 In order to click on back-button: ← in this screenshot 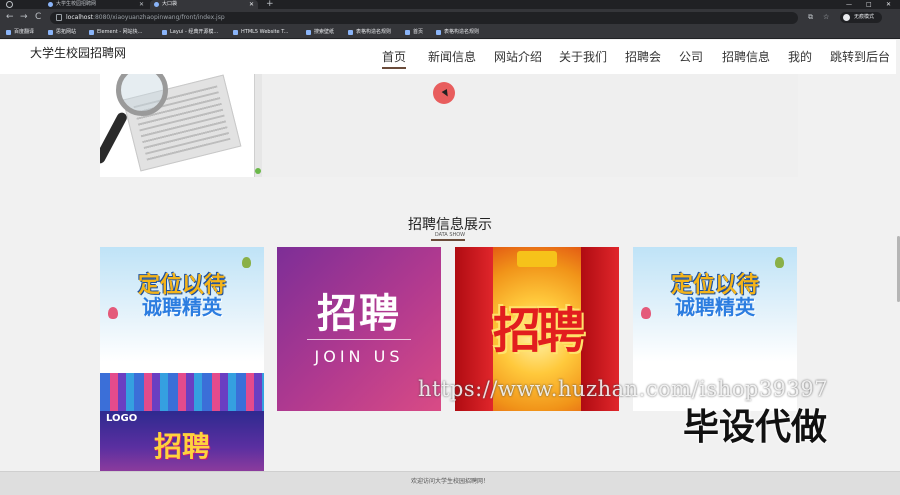, I will do `click(10, 17)`.